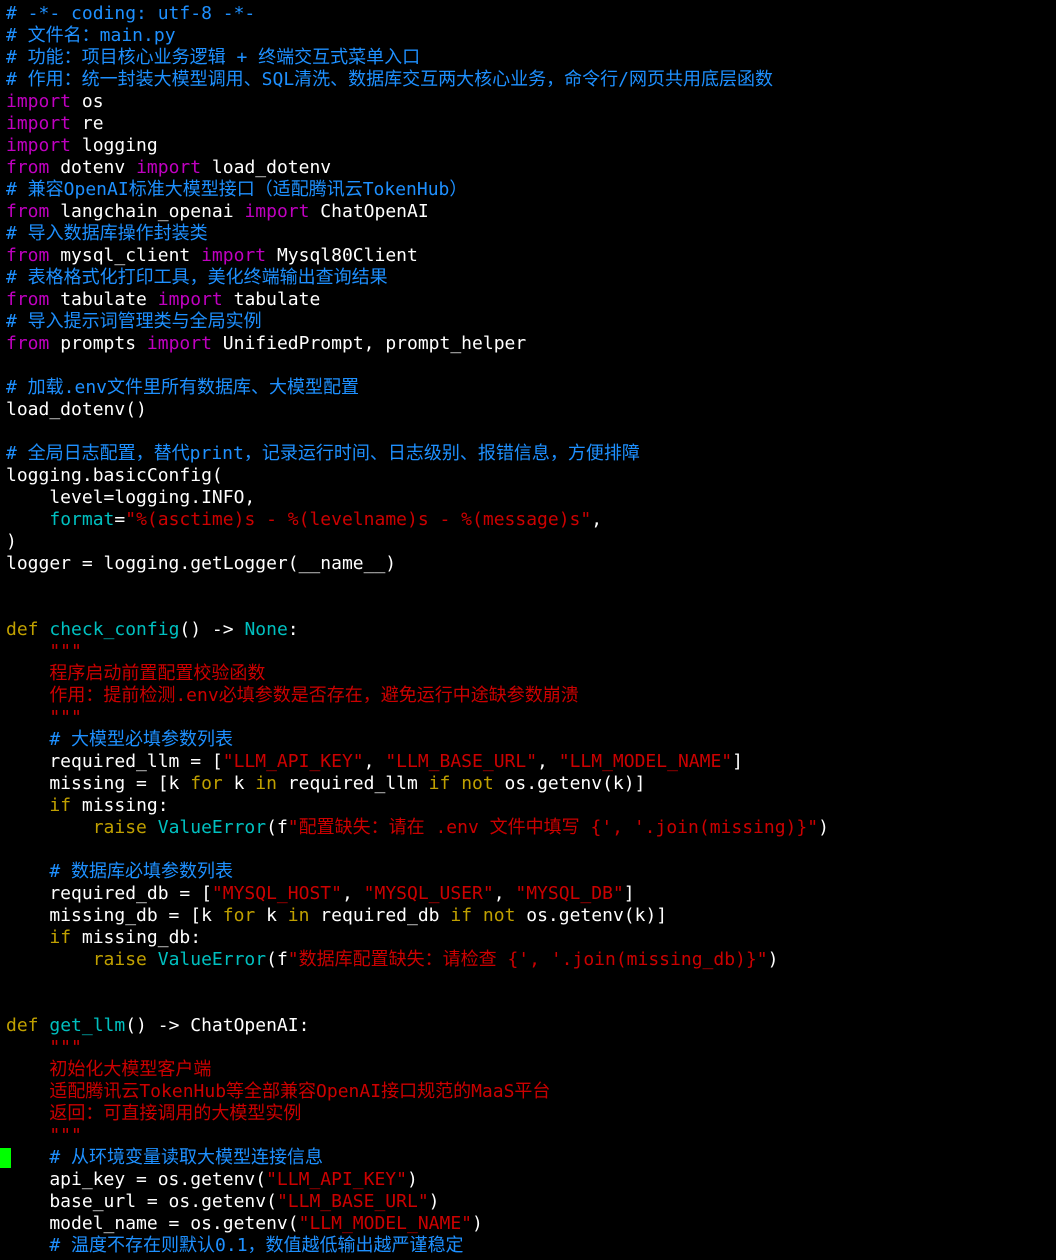 This screenshot has height=1260, width=1056. Describe the element at coordinates (529, 36) in the screenshot. I see `code-line: # 文件名：main.py` at that location.